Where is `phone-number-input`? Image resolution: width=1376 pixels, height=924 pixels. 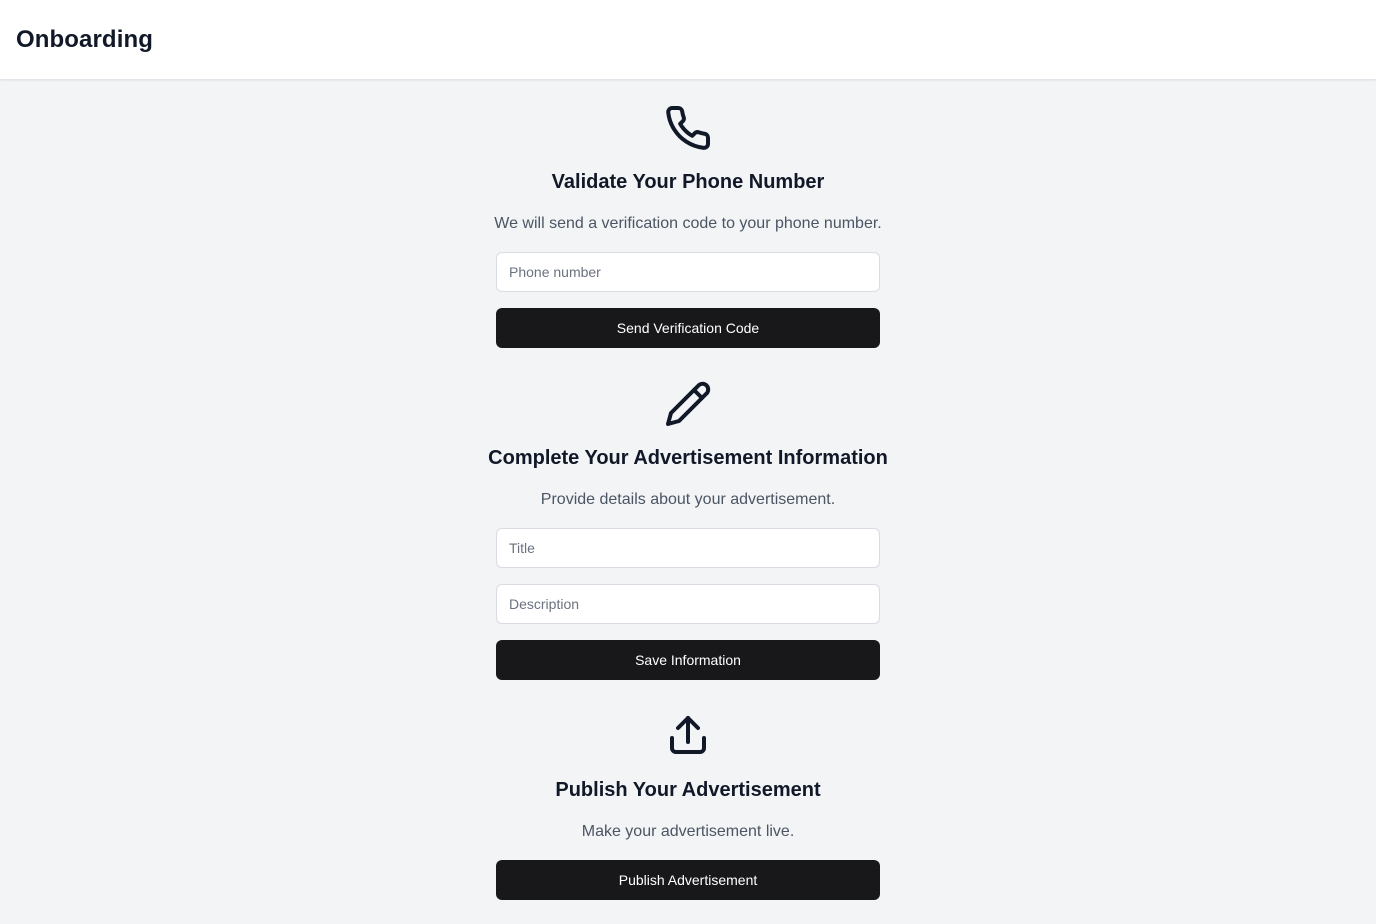 phone-number-input is located at coordinates (688, 272).